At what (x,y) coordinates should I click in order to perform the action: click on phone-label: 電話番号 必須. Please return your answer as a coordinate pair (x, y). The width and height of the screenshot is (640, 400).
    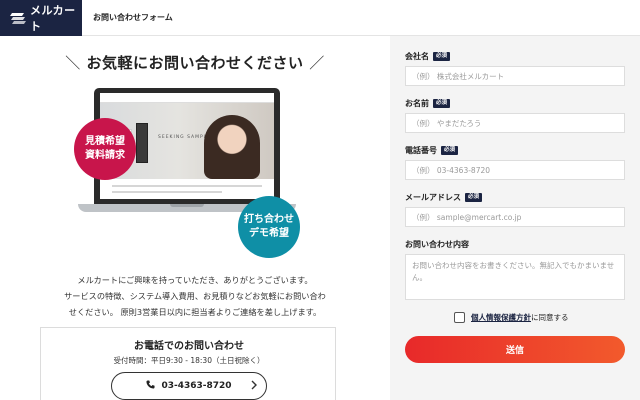
    Looking at the image, I should click on (515, 150).